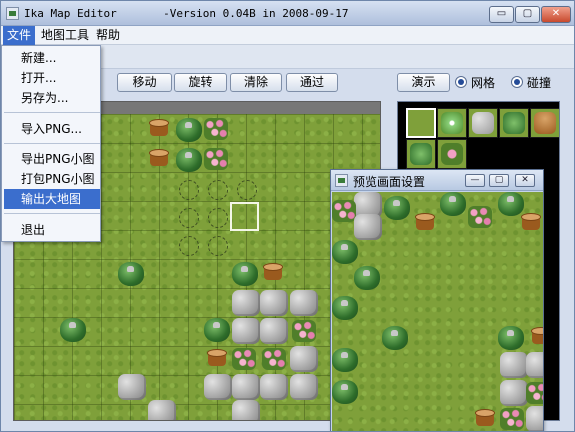  What do you see at coordinates (452, 154) in the screenshot?
I see `palette-tile-pink-flower` at bounding box center [452, 154].